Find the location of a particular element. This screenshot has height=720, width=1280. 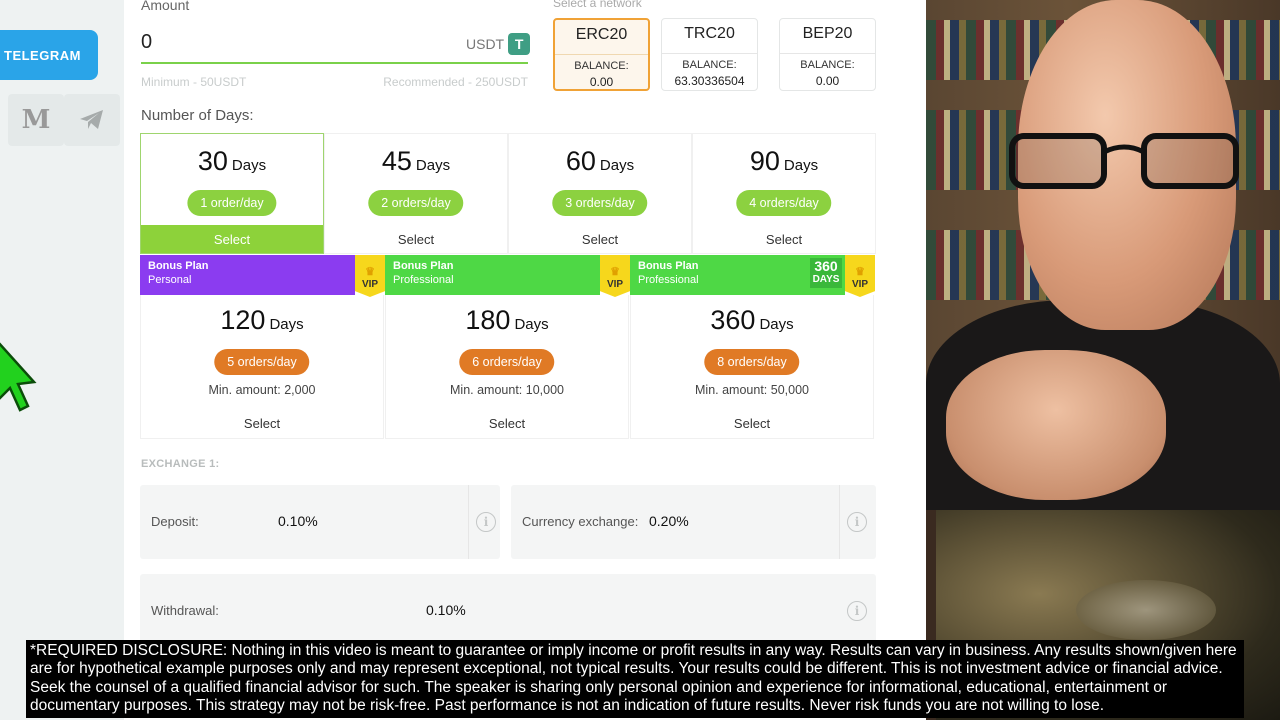

amount-underline is located at coordinates (334, 63).